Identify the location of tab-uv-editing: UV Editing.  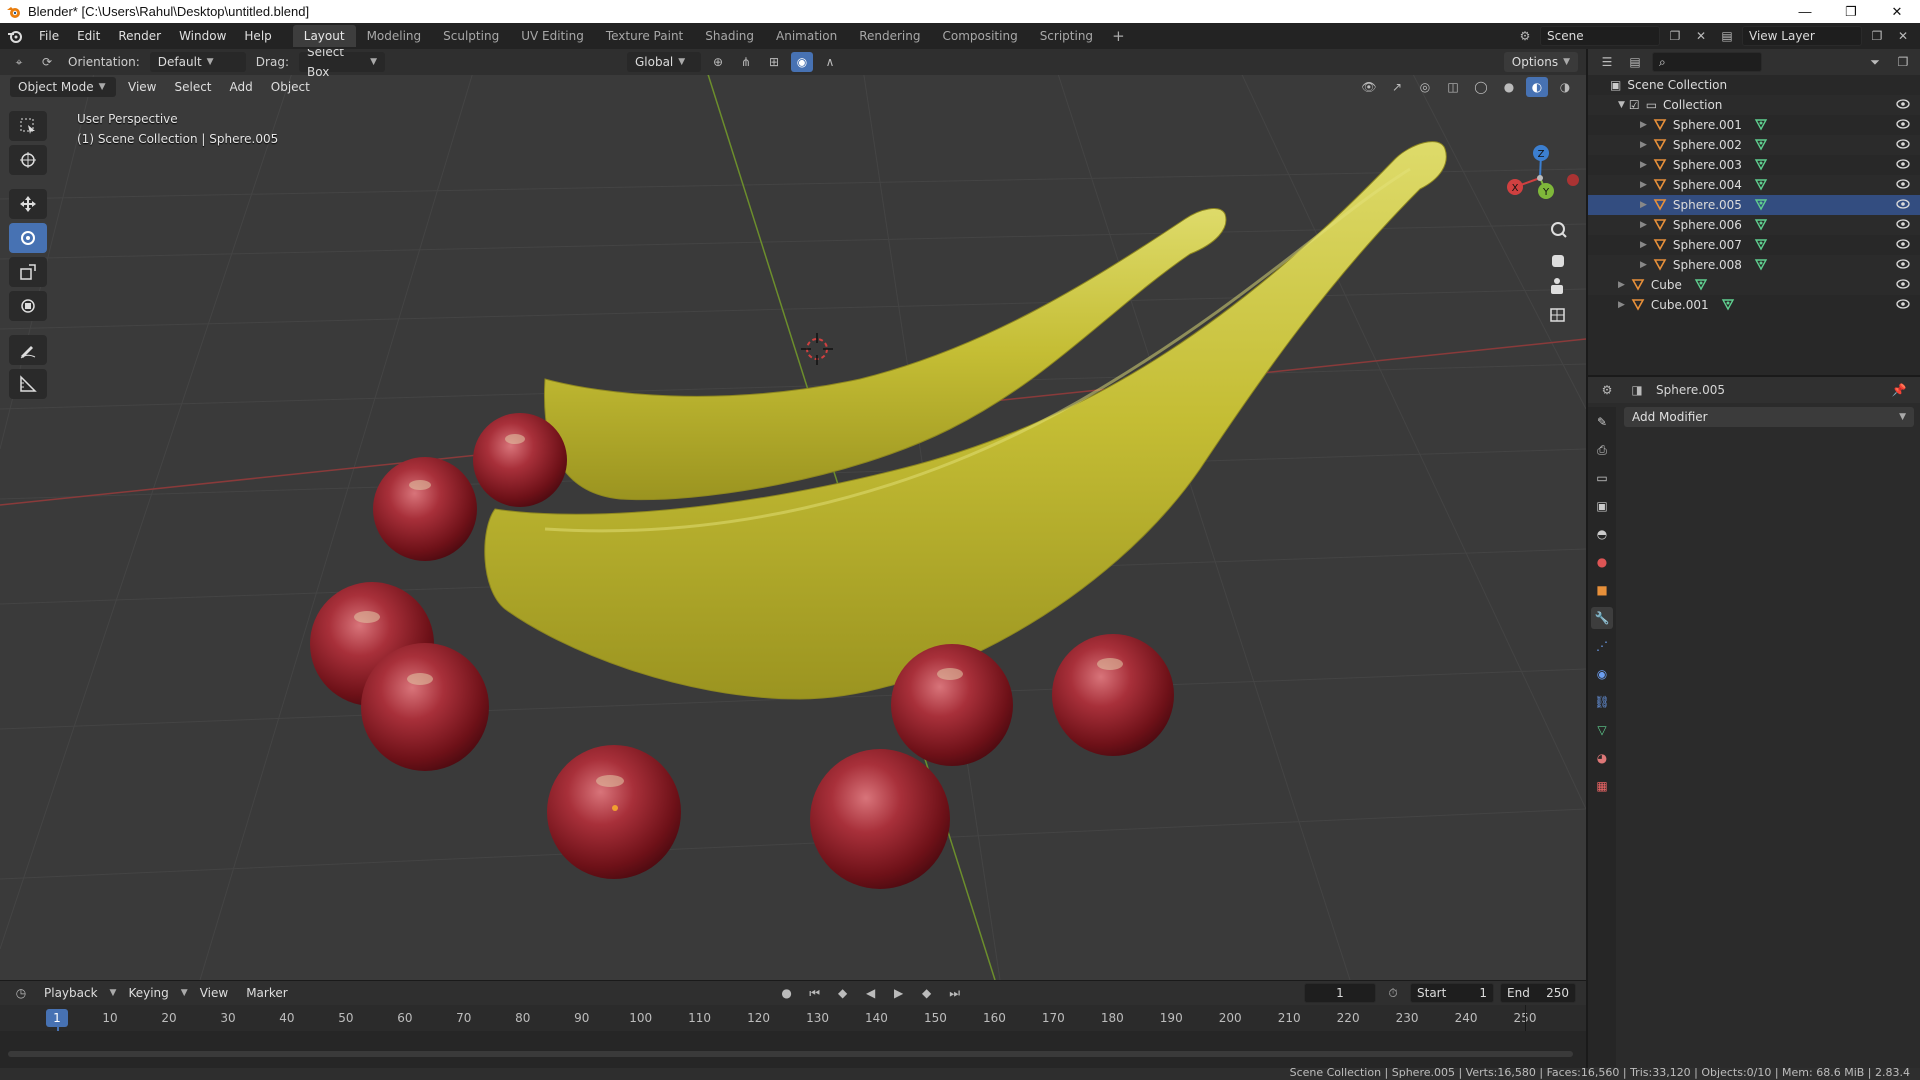
(552, 36).